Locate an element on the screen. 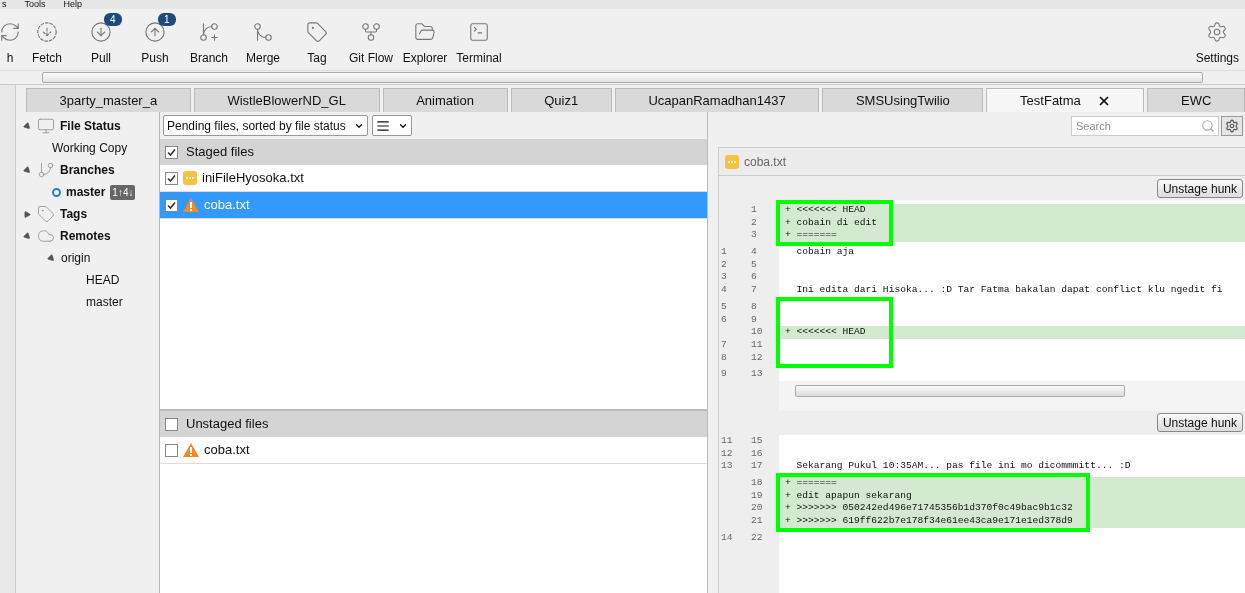  repo-tab: TestFatma is located at coordinates (1065, 100).